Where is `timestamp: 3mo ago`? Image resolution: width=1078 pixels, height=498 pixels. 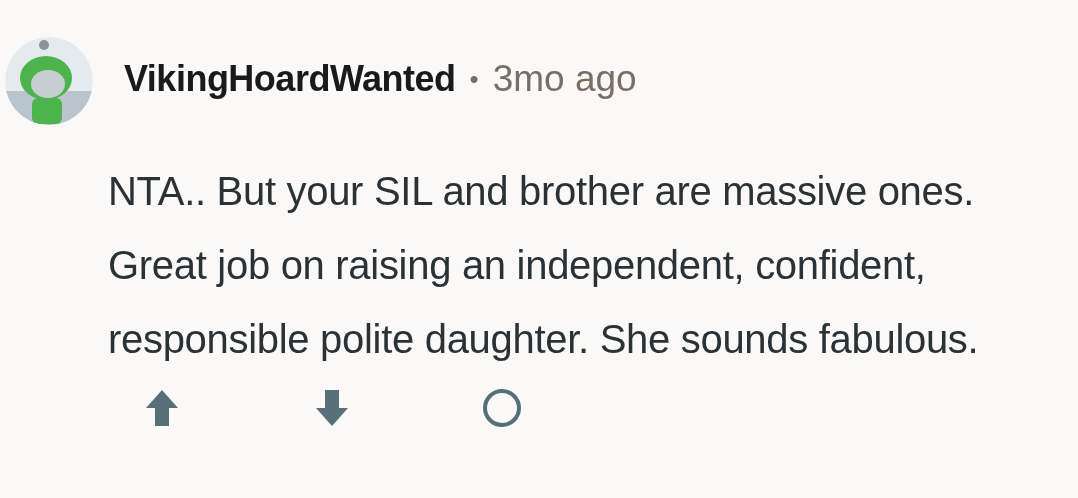
timestamp: 3mo ago is located at coordinates (564, 79).